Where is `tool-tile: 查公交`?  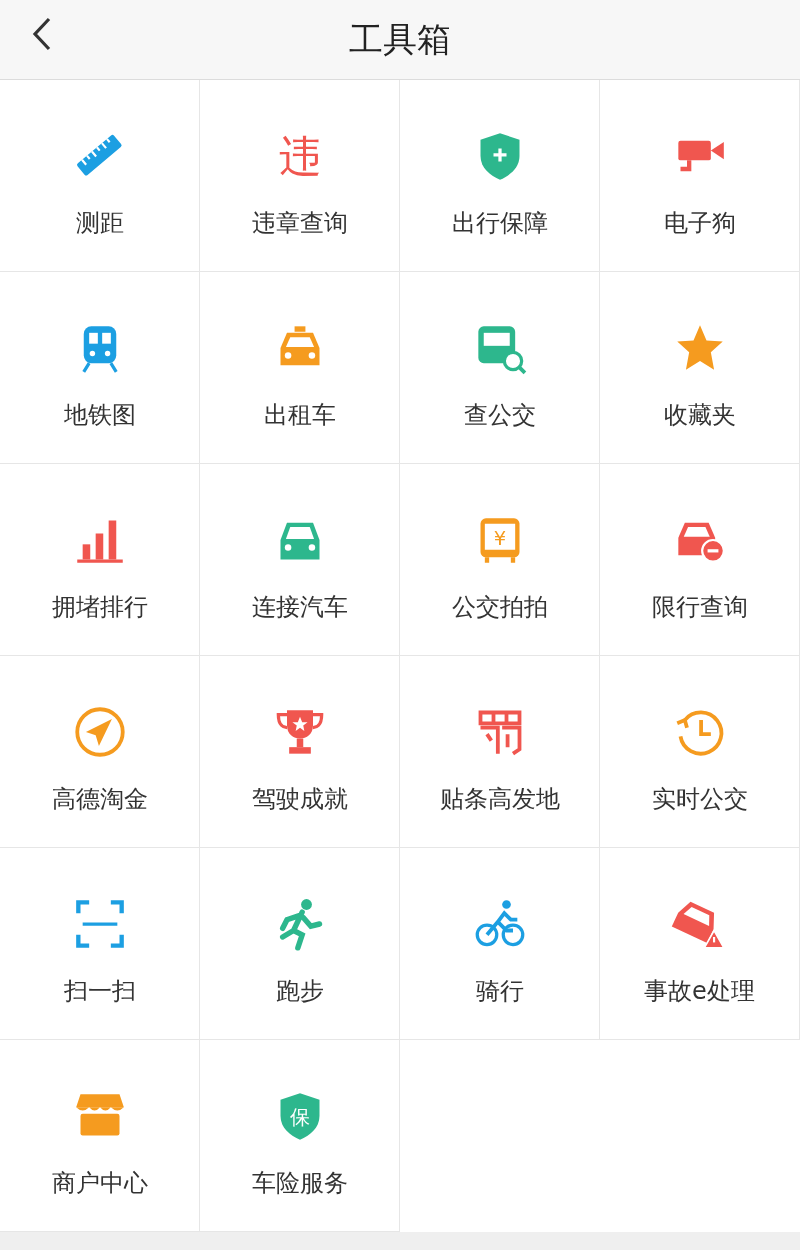 tool-tile: 查公交 is located at coordinates (500, 368).